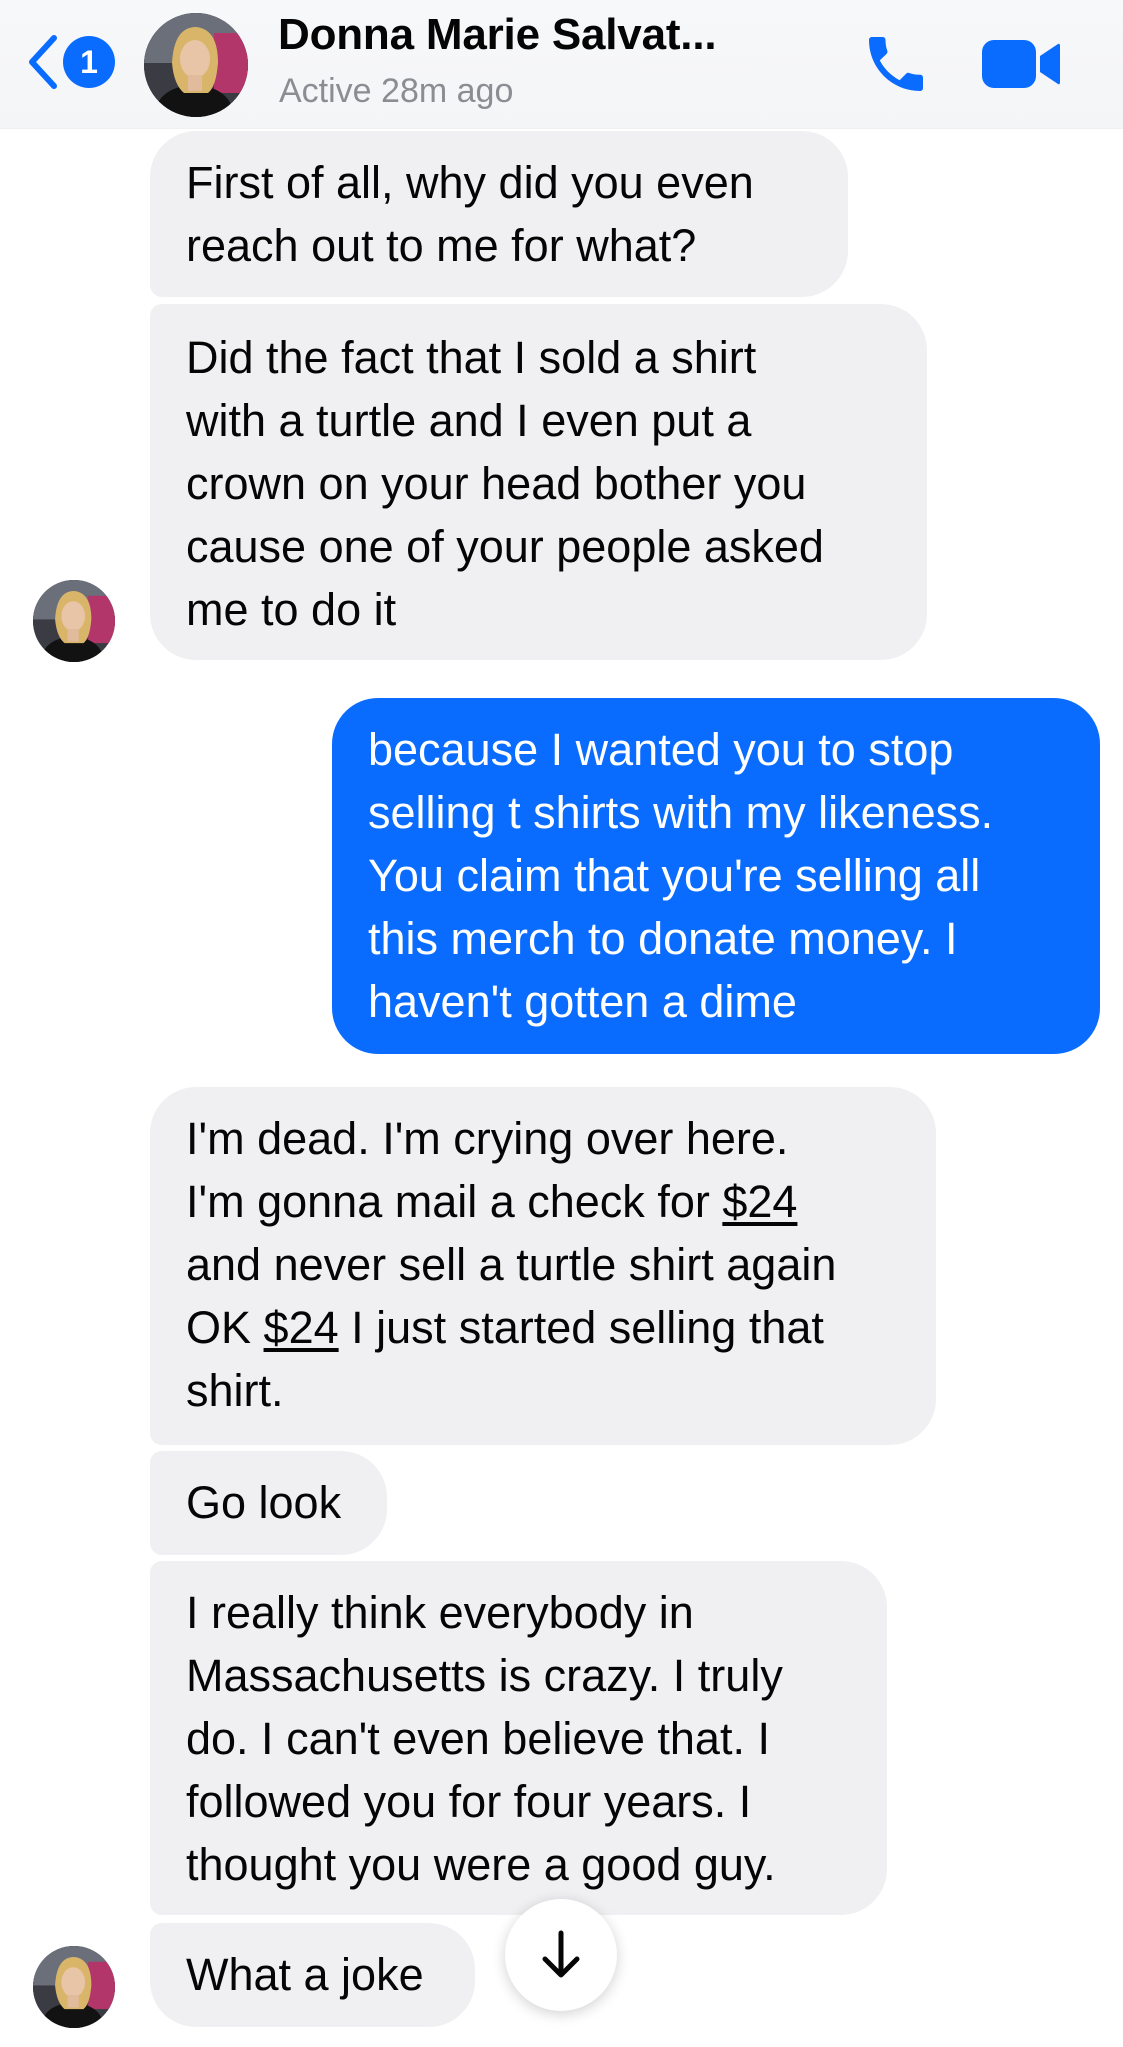  I want to click on message-line: reach out to me for what?, so click(441, 245).